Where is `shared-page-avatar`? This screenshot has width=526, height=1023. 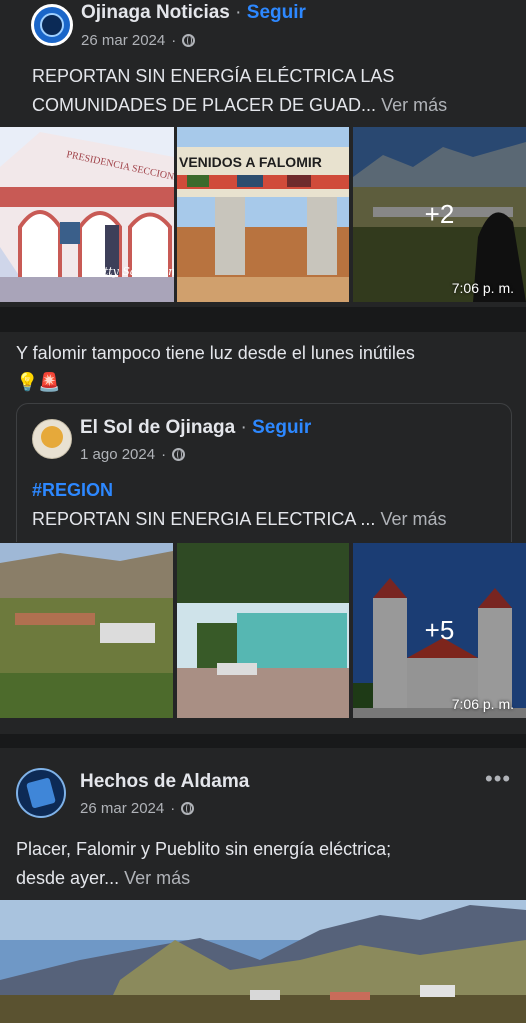
shared-page-avatar is located at coordinates (52, 439).